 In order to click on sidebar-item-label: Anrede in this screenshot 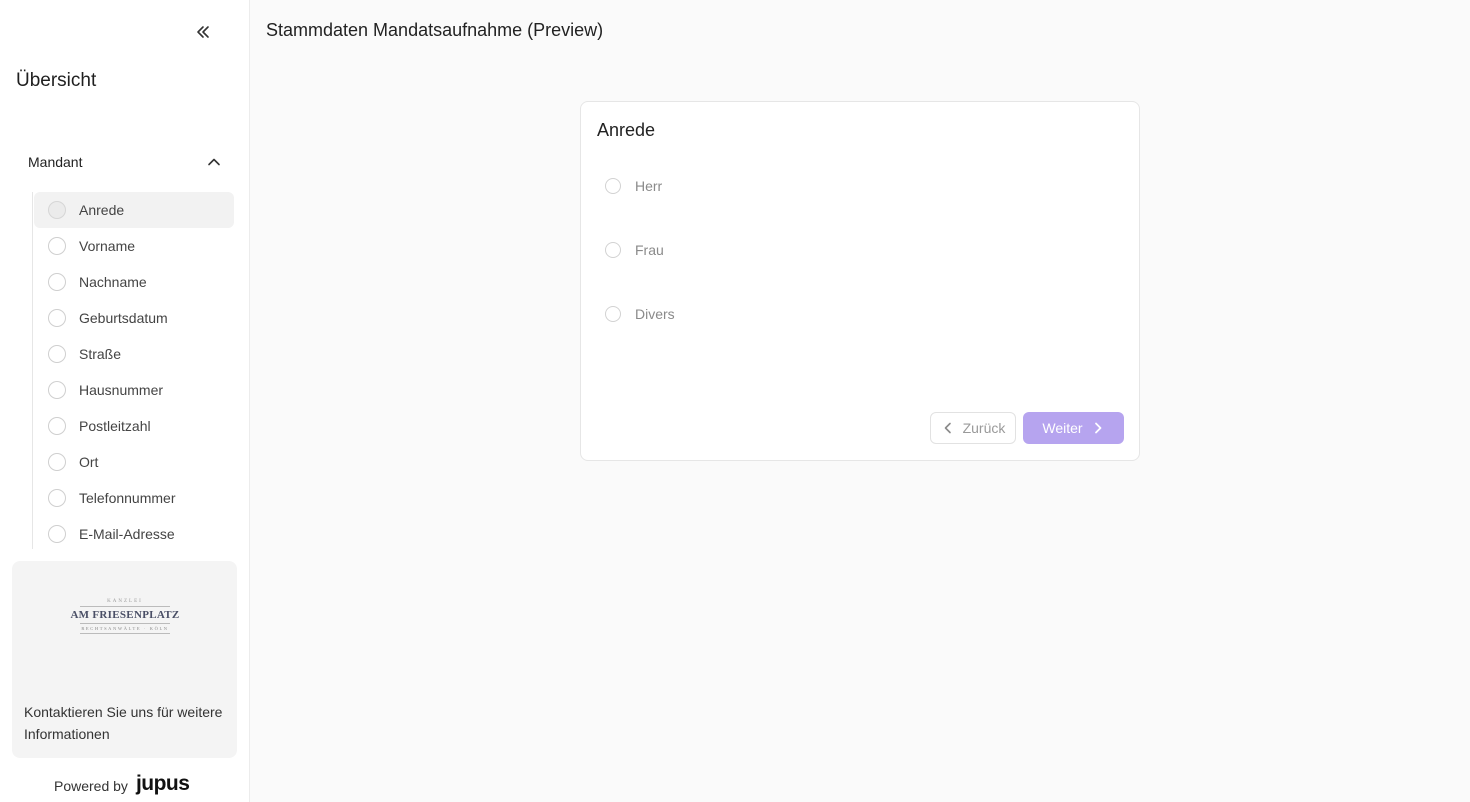, I will do `click(102, 210)`.